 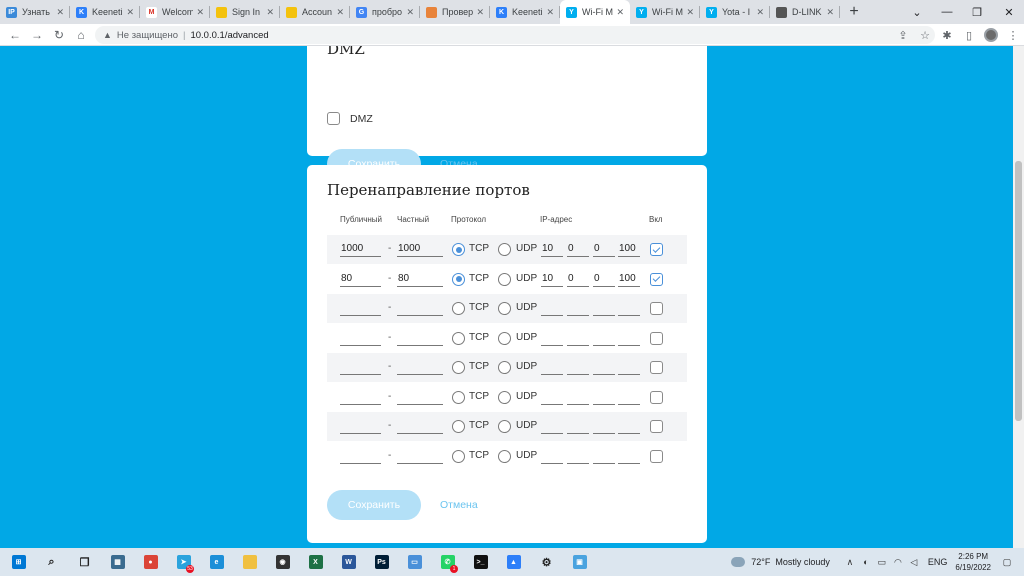 I want to click on port-forwarding-cancel-link: Отмена, so click(x=459, y=505).